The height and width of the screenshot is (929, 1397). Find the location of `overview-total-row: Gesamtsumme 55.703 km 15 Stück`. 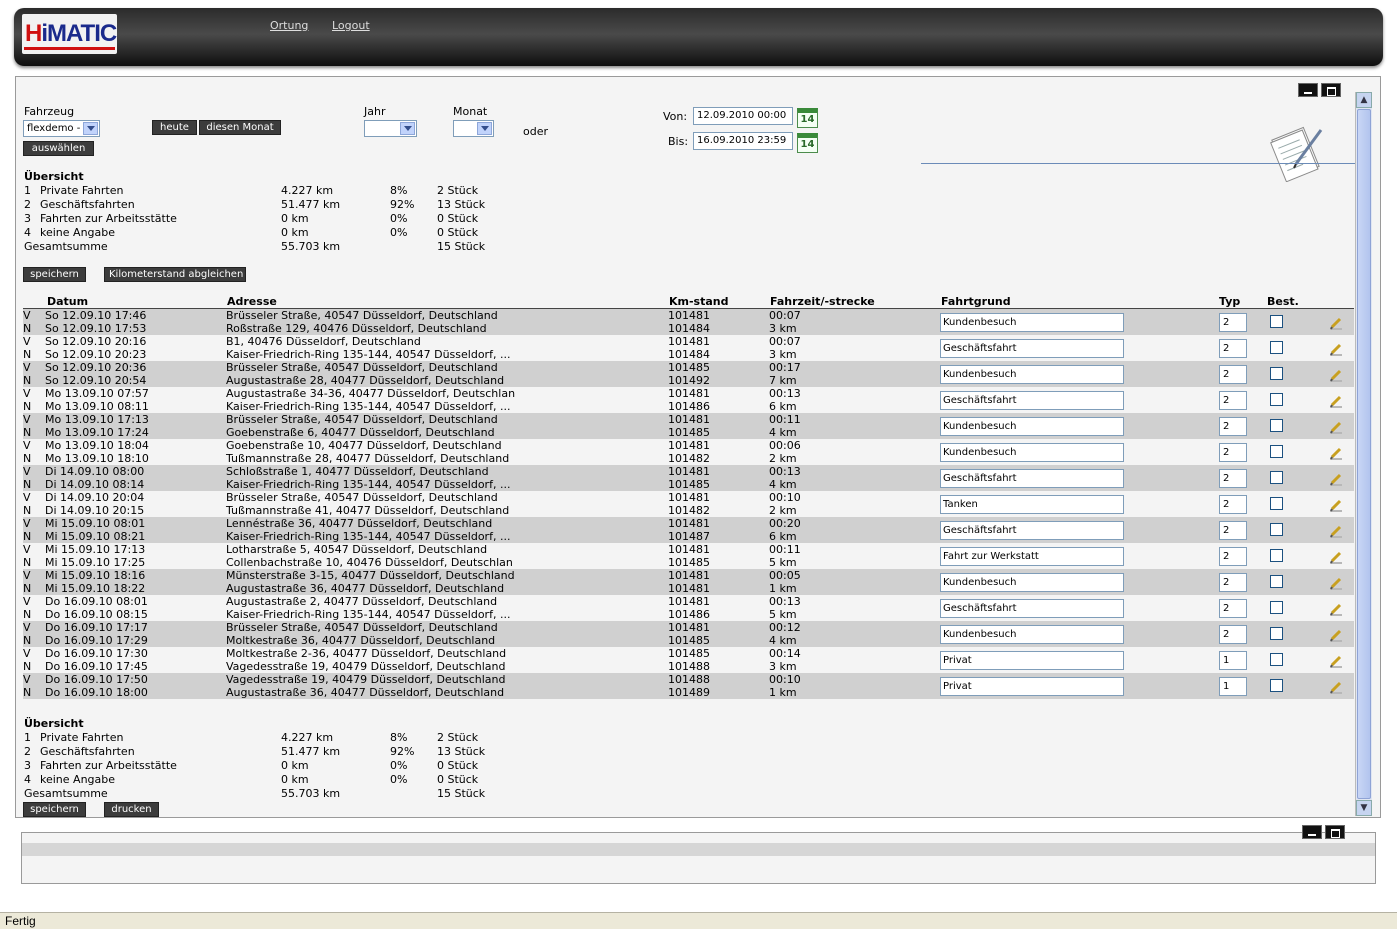

overview-total-row: Gesamtsumme 55.703 km 15 Stück is located at coordinates (264, 794).